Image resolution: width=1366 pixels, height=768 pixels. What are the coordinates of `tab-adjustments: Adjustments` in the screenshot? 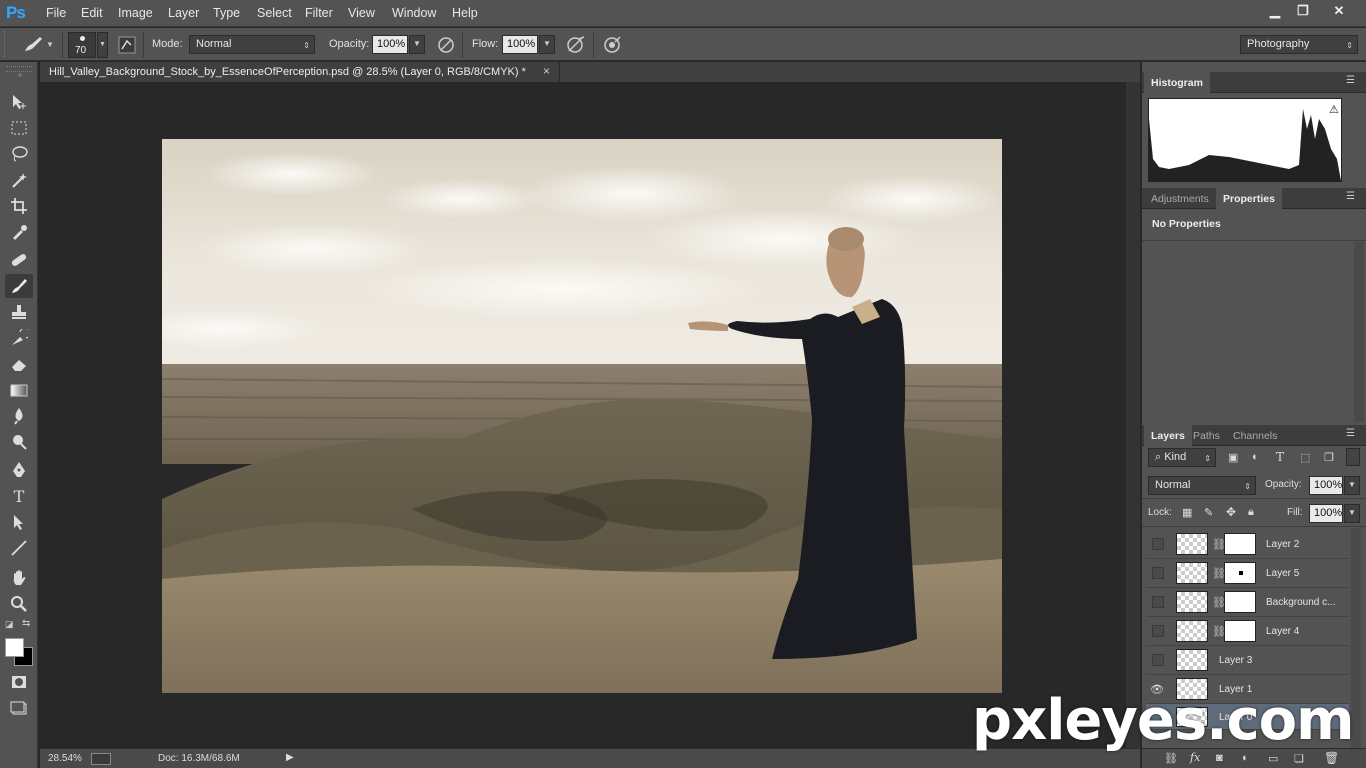 It's located at (1180, 198).